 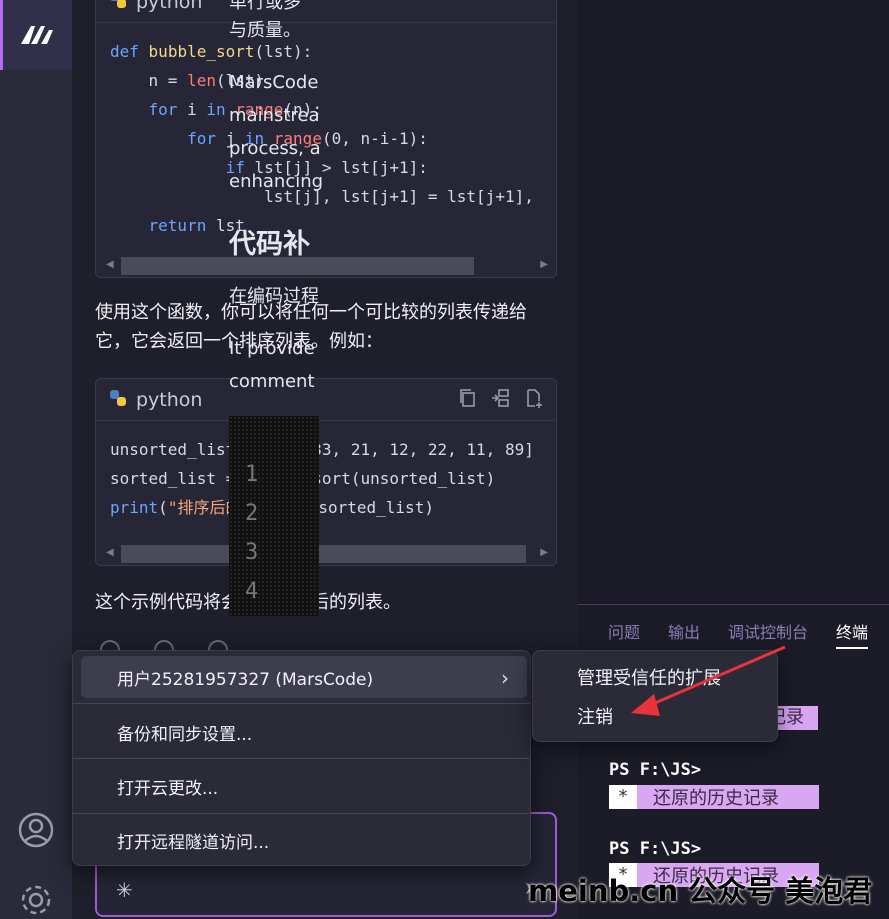 What do you see at coordinates (272, 348) in the screenshot?
I see `doc-text: It provide` at bounding box center [272, 348].